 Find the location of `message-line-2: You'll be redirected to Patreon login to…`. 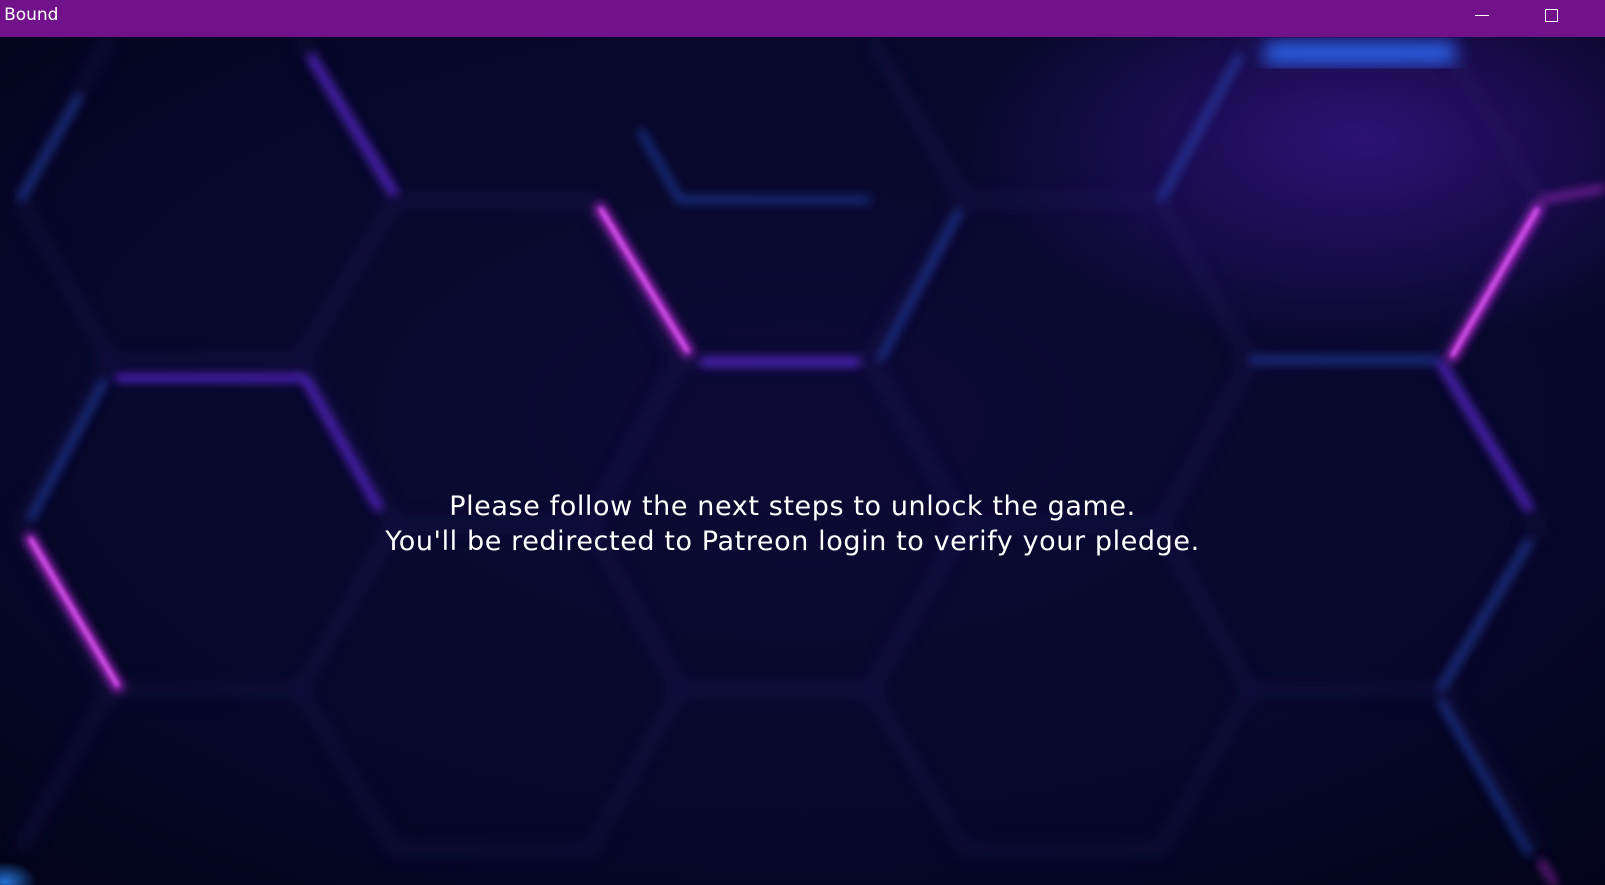

message-line-2: You'll be redirected to Patreon login to… is located at coordinates (792, 541).